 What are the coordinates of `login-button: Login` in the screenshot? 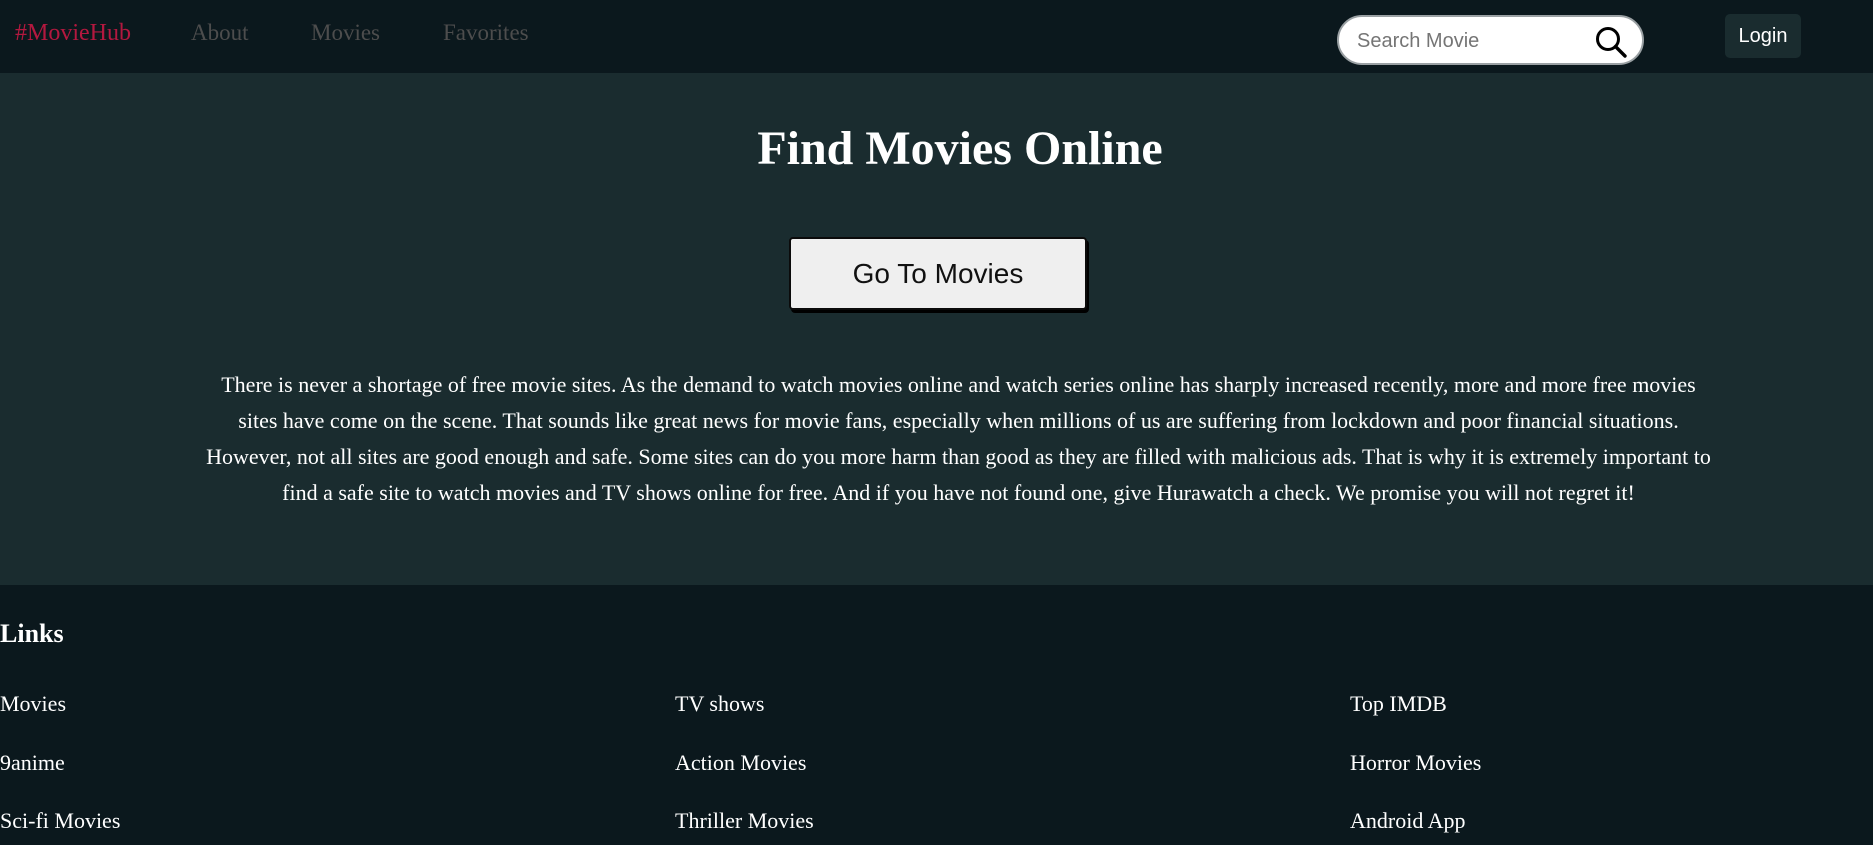 It's located at (1763, 36).